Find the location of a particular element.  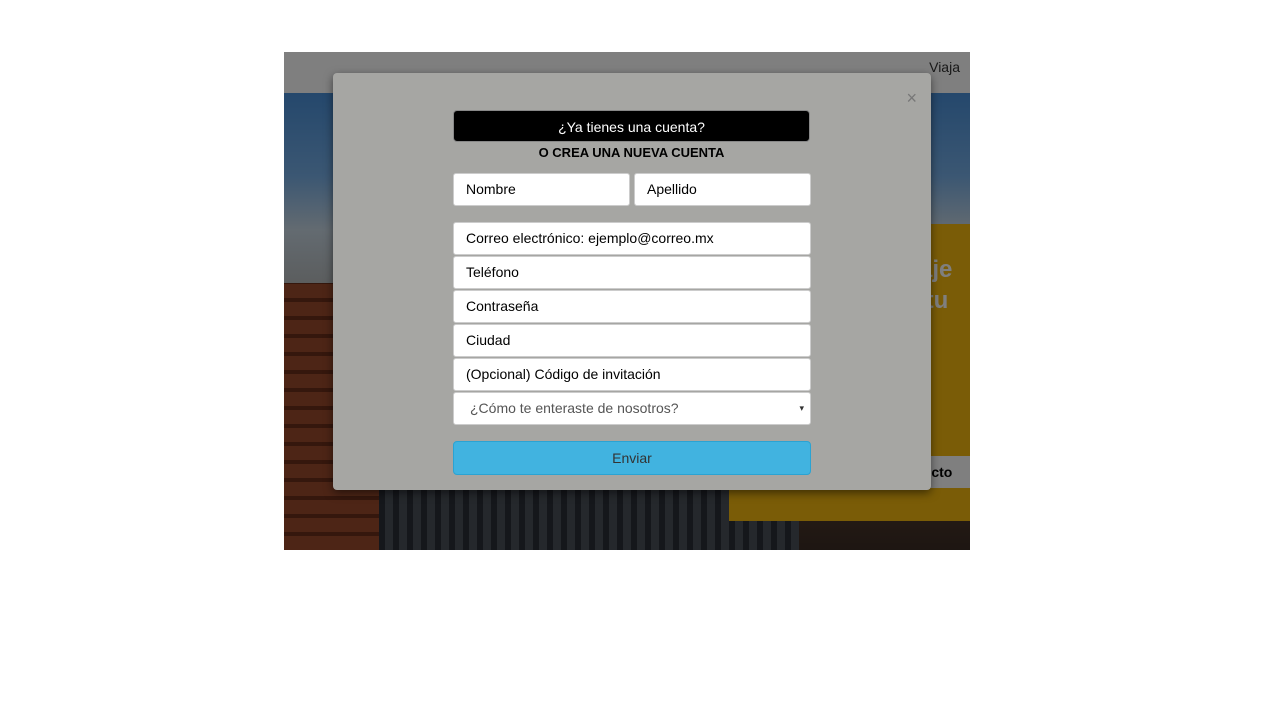

close-icon: × is located at coordinates (911, 98).